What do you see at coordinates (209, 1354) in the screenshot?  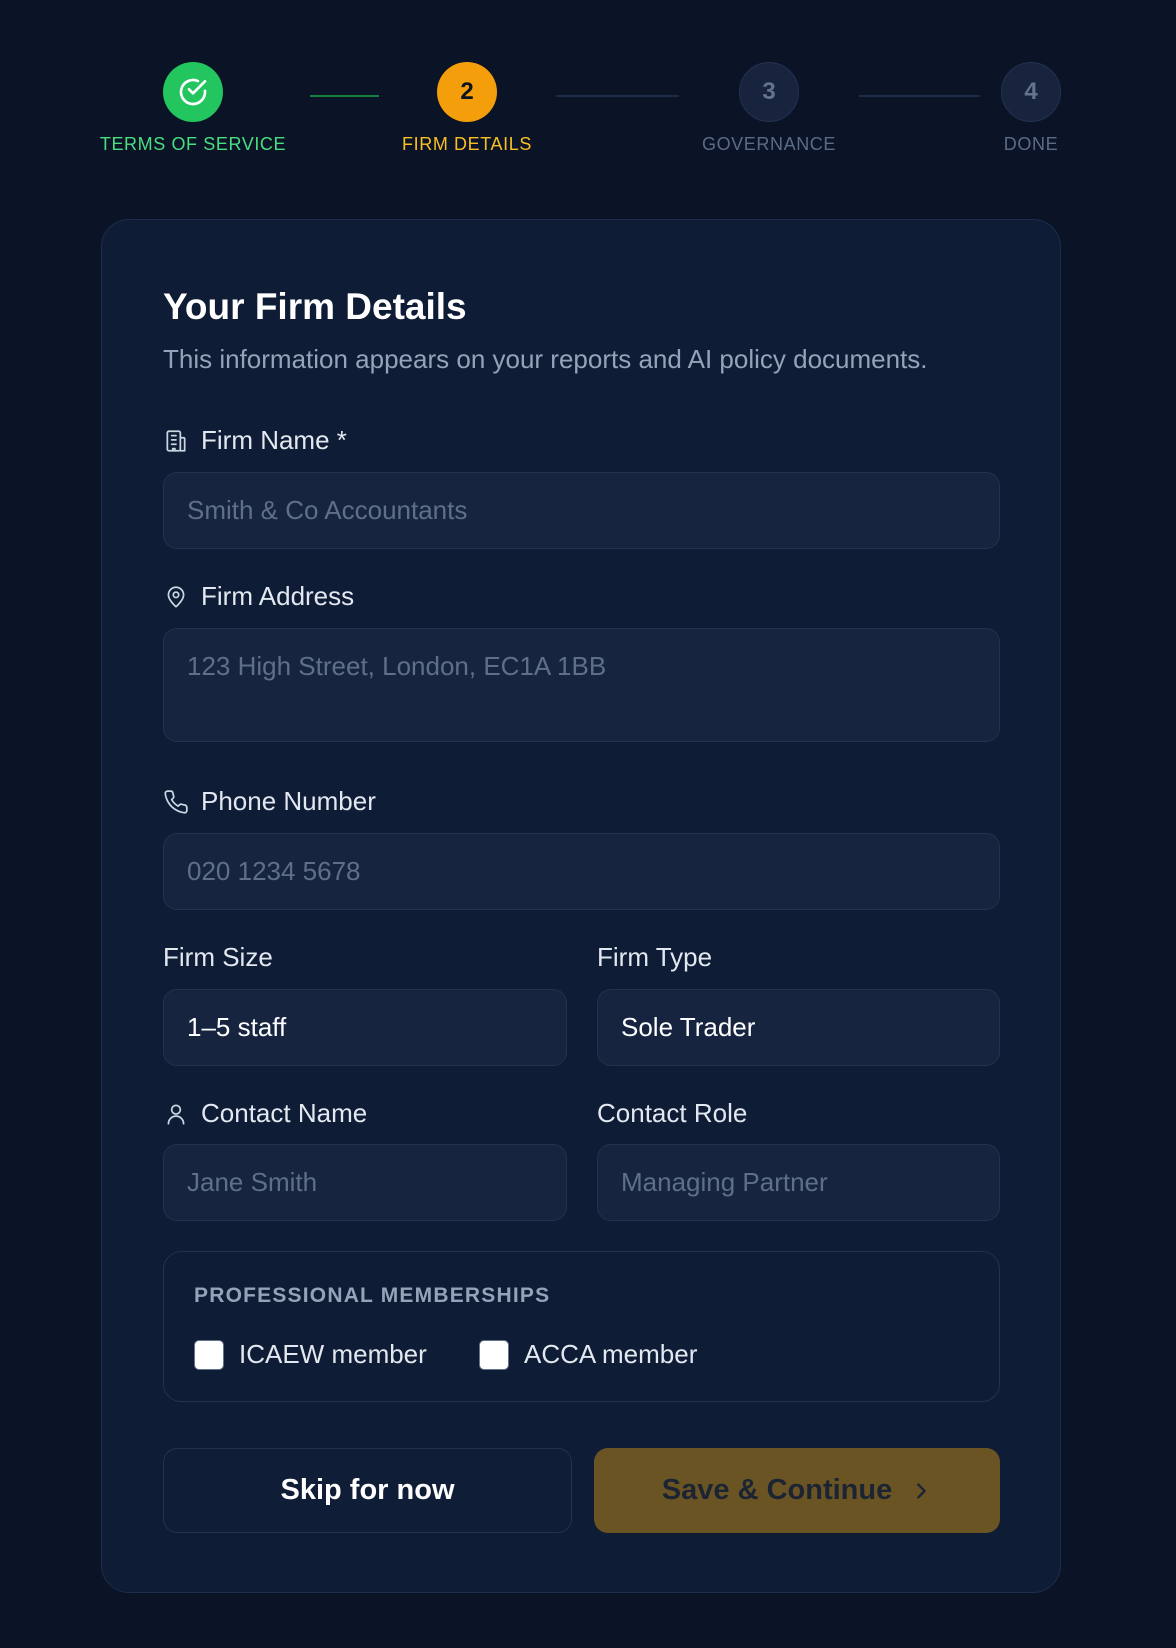 I see `icaew-member-checkbox` at bounding box center [209, 1354].